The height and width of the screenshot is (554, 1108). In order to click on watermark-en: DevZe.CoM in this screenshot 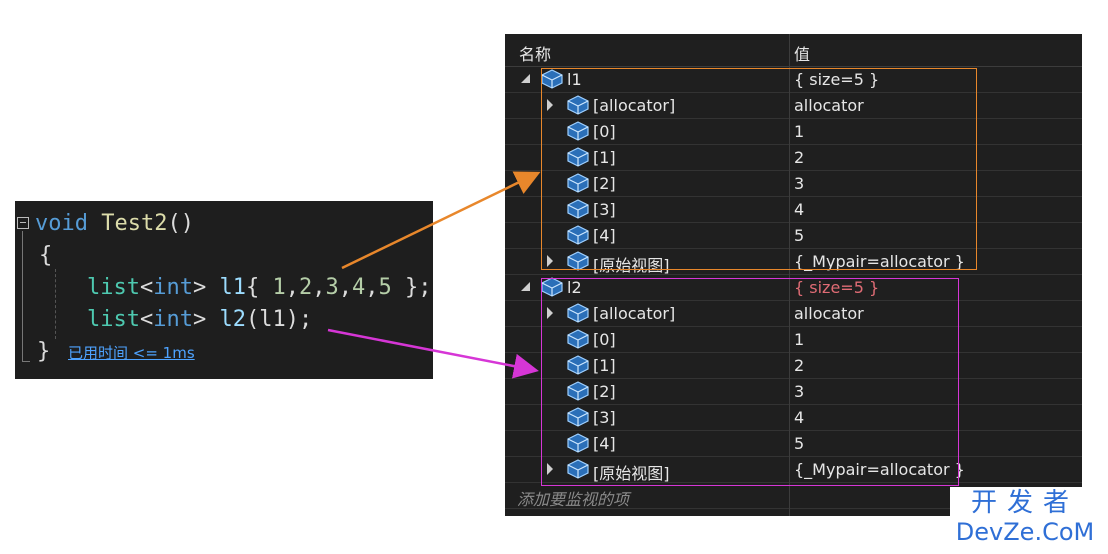, I will do `click(1025, 532)`.